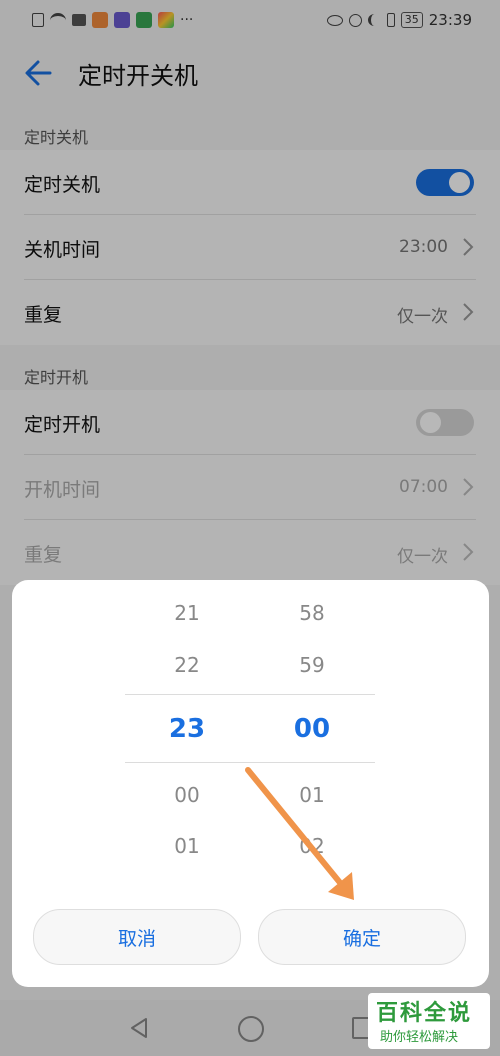 The image size is (500, 1056). I want to click on hour-option: 00, so click(187, 795).